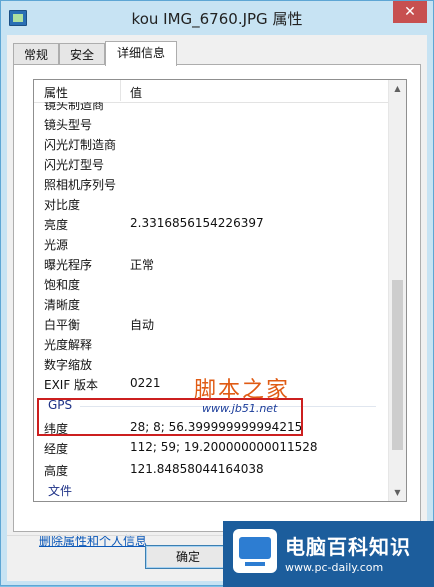 This screenshot has height=587, width=434. I want to click on vertical-scrollbar: ▲ ▼, so click(397, 290).